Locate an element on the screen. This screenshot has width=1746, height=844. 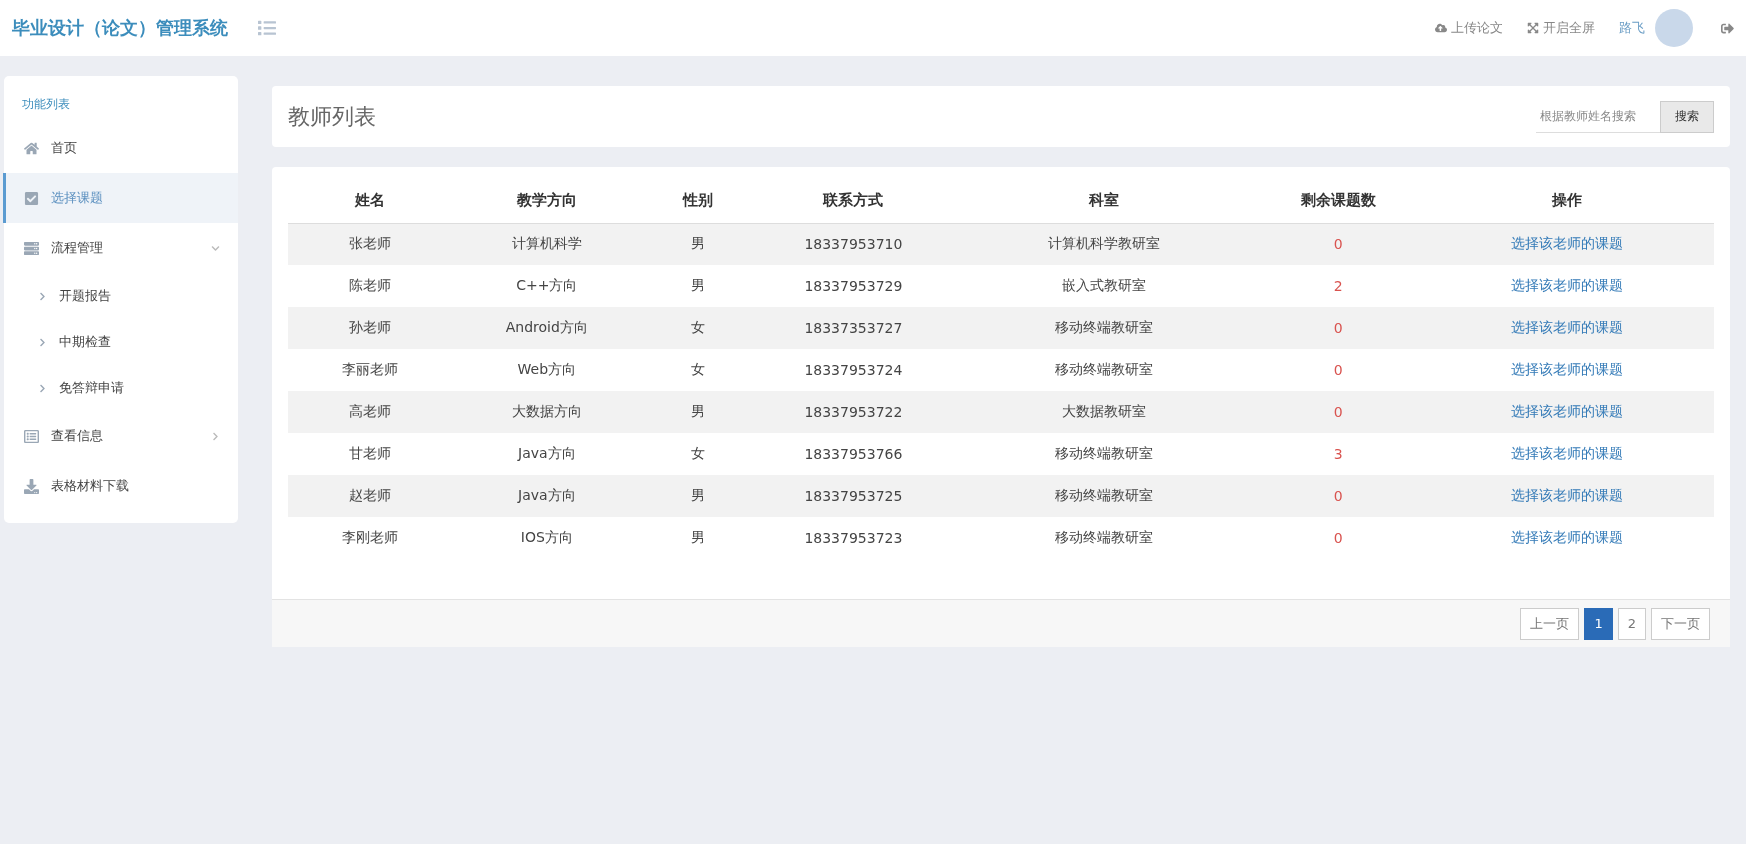
list-icon is located at coordinates (31, 436).